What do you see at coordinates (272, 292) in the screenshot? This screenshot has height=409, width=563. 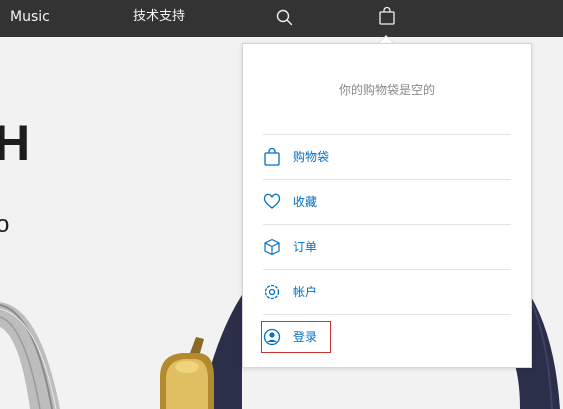 I see `gear-icon` at bounding box center [272, 292].